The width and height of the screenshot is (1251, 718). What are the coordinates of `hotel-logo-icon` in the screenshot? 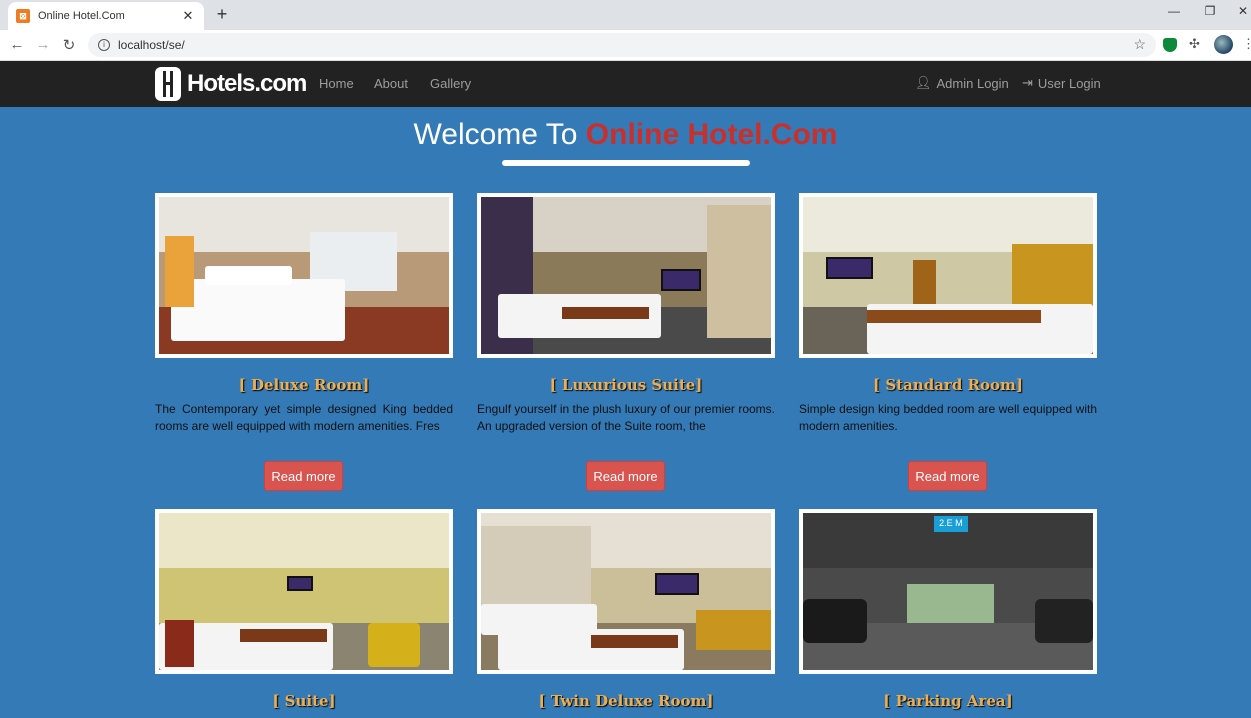 It's located at (168, 84).